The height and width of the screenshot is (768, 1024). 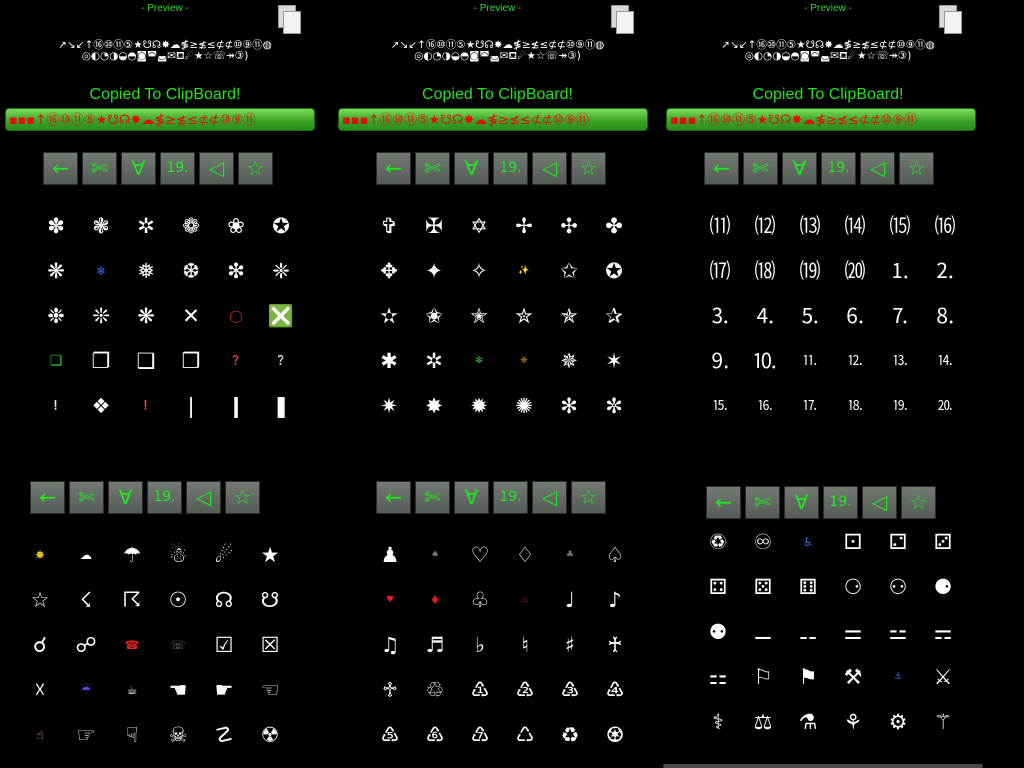 I want to click on symbol-cell: ⒚, so click(x=900, y=406).